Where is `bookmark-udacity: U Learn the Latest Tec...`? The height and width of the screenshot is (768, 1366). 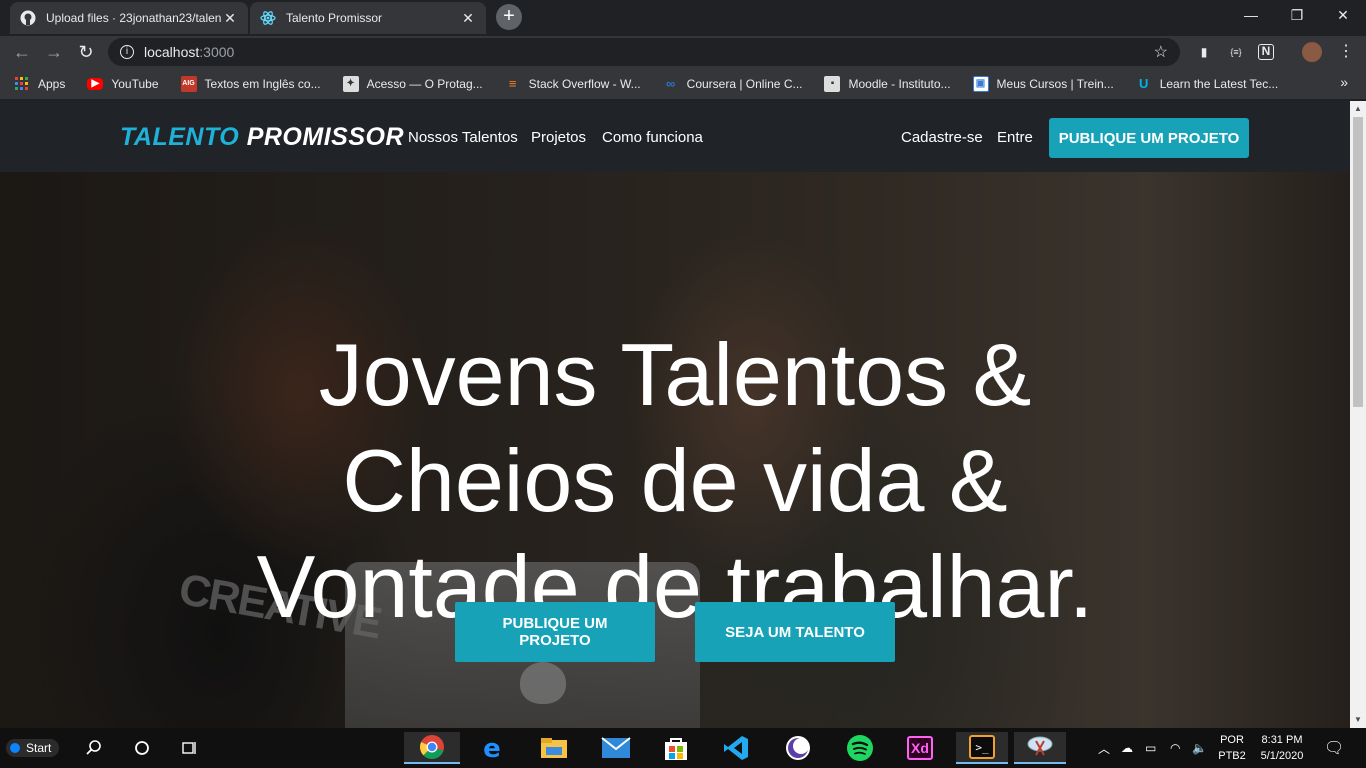
bookmark-udacity: U Learn the Latest Tec... is located at coordinates (1207, 84).